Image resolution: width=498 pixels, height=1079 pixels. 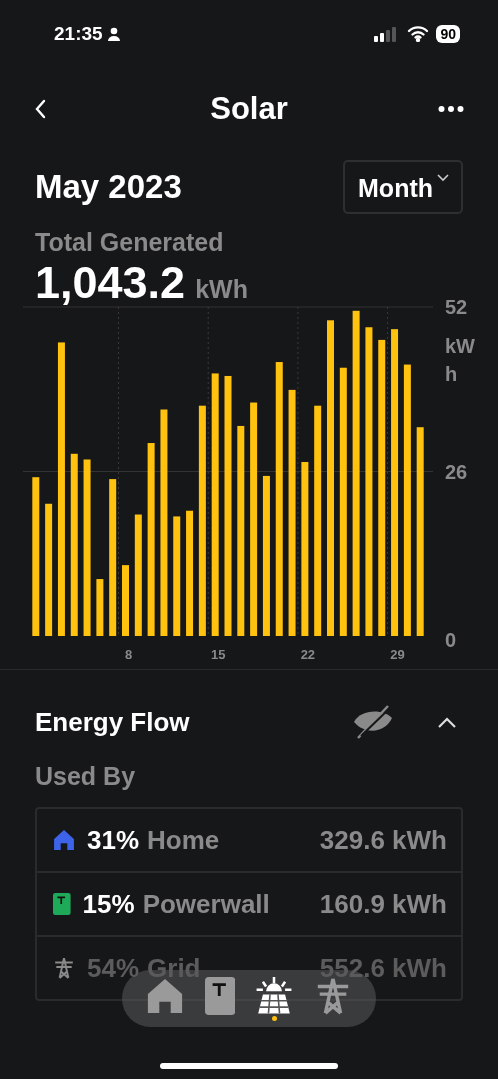 I want to click on range-dropdown: Month, so click(x=403, y=187).